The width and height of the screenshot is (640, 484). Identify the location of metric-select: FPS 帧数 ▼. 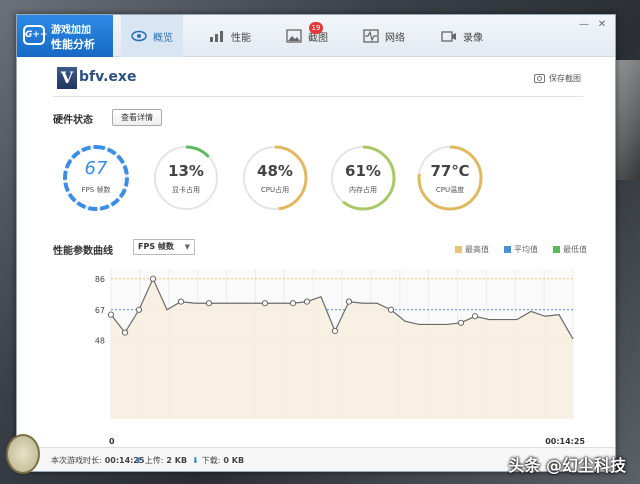
(164, 247).